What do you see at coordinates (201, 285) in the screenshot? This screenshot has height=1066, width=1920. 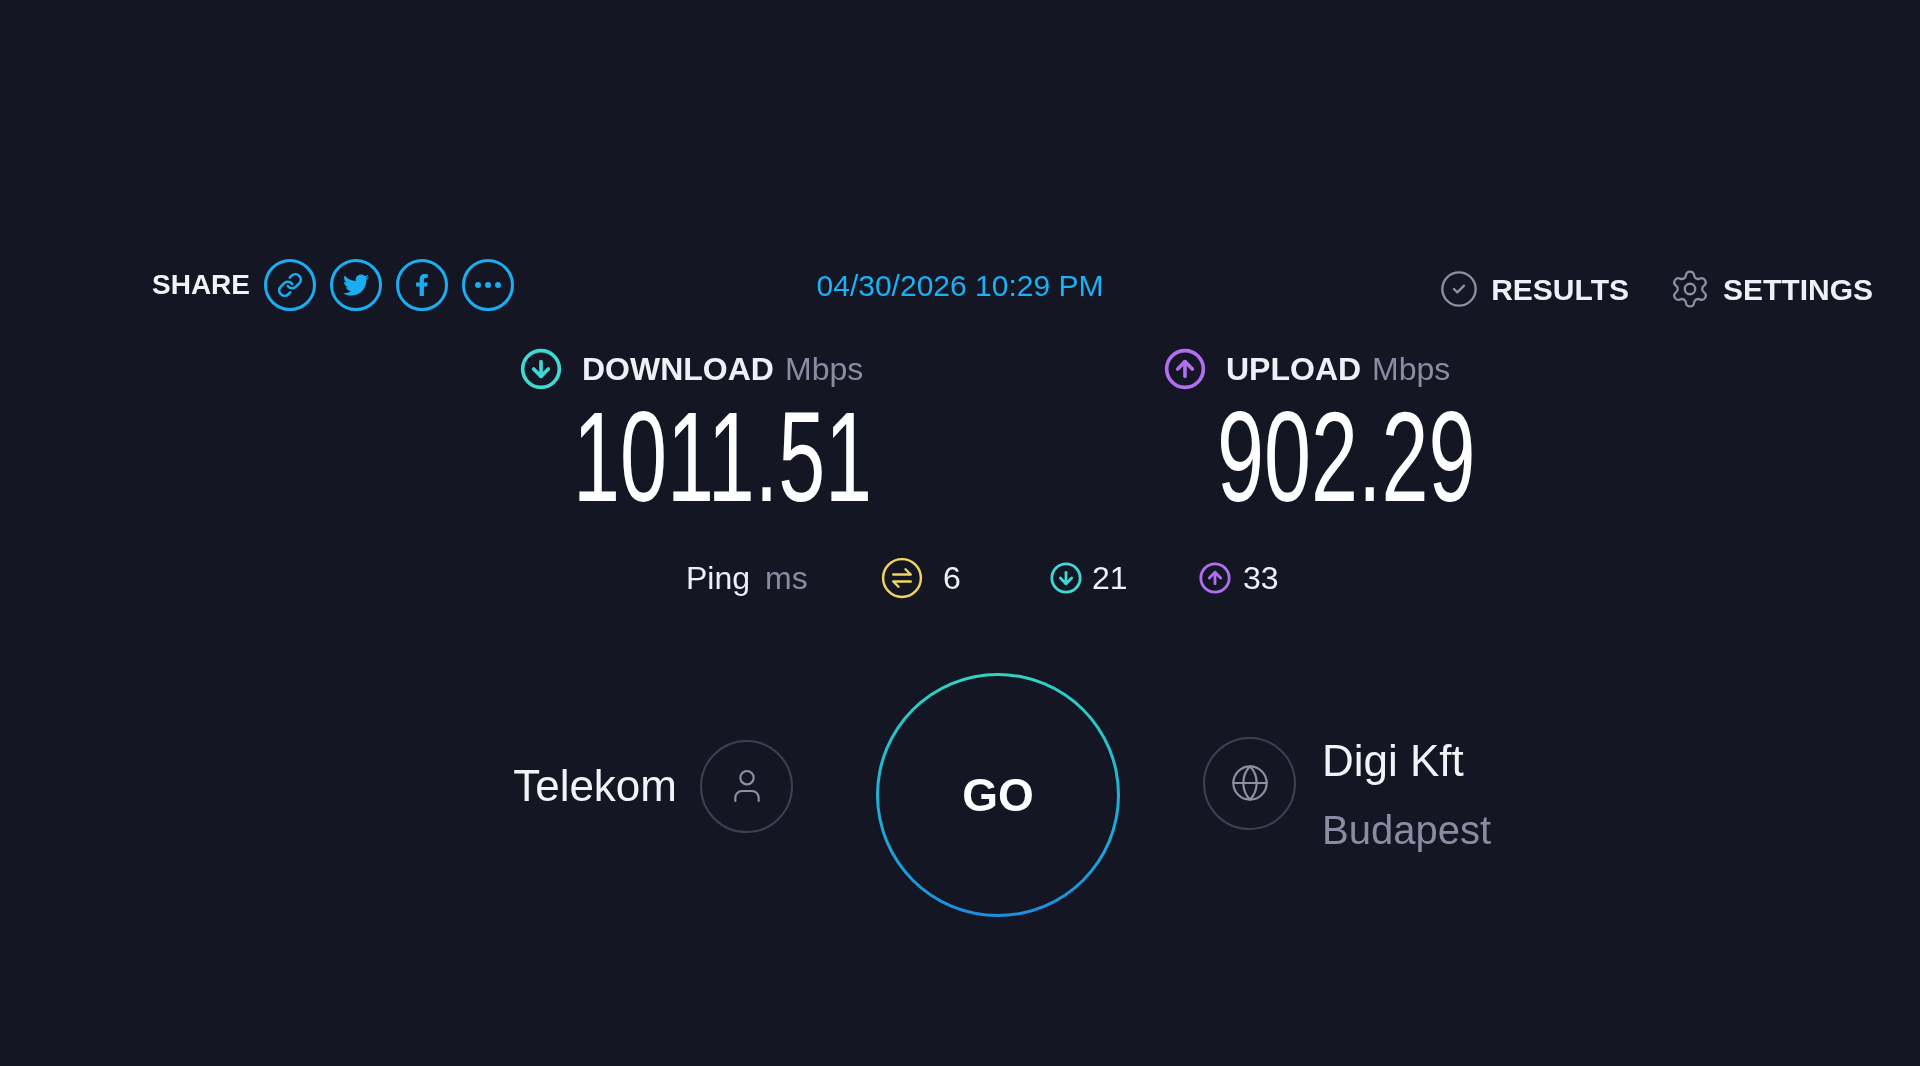 I see `share-label: SHARE` at bounding box center [201, 285].